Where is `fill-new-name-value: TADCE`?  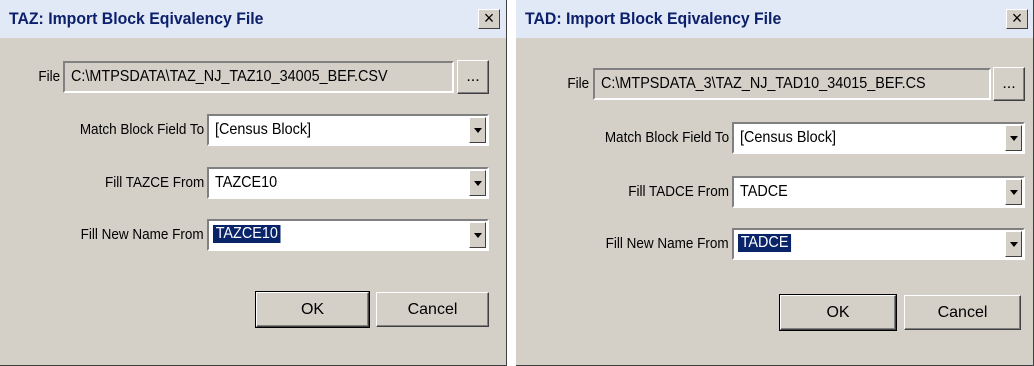
fill-new-name-value: TADCE is located at coordinates (765, 243).